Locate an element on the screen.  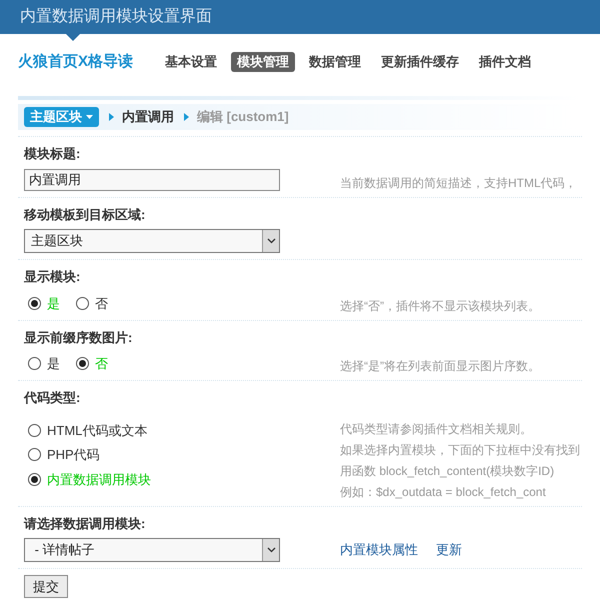
hint-text: 如果选择内置模块，下面的下拉框中没有找到 is located at coordinates (460, 450).